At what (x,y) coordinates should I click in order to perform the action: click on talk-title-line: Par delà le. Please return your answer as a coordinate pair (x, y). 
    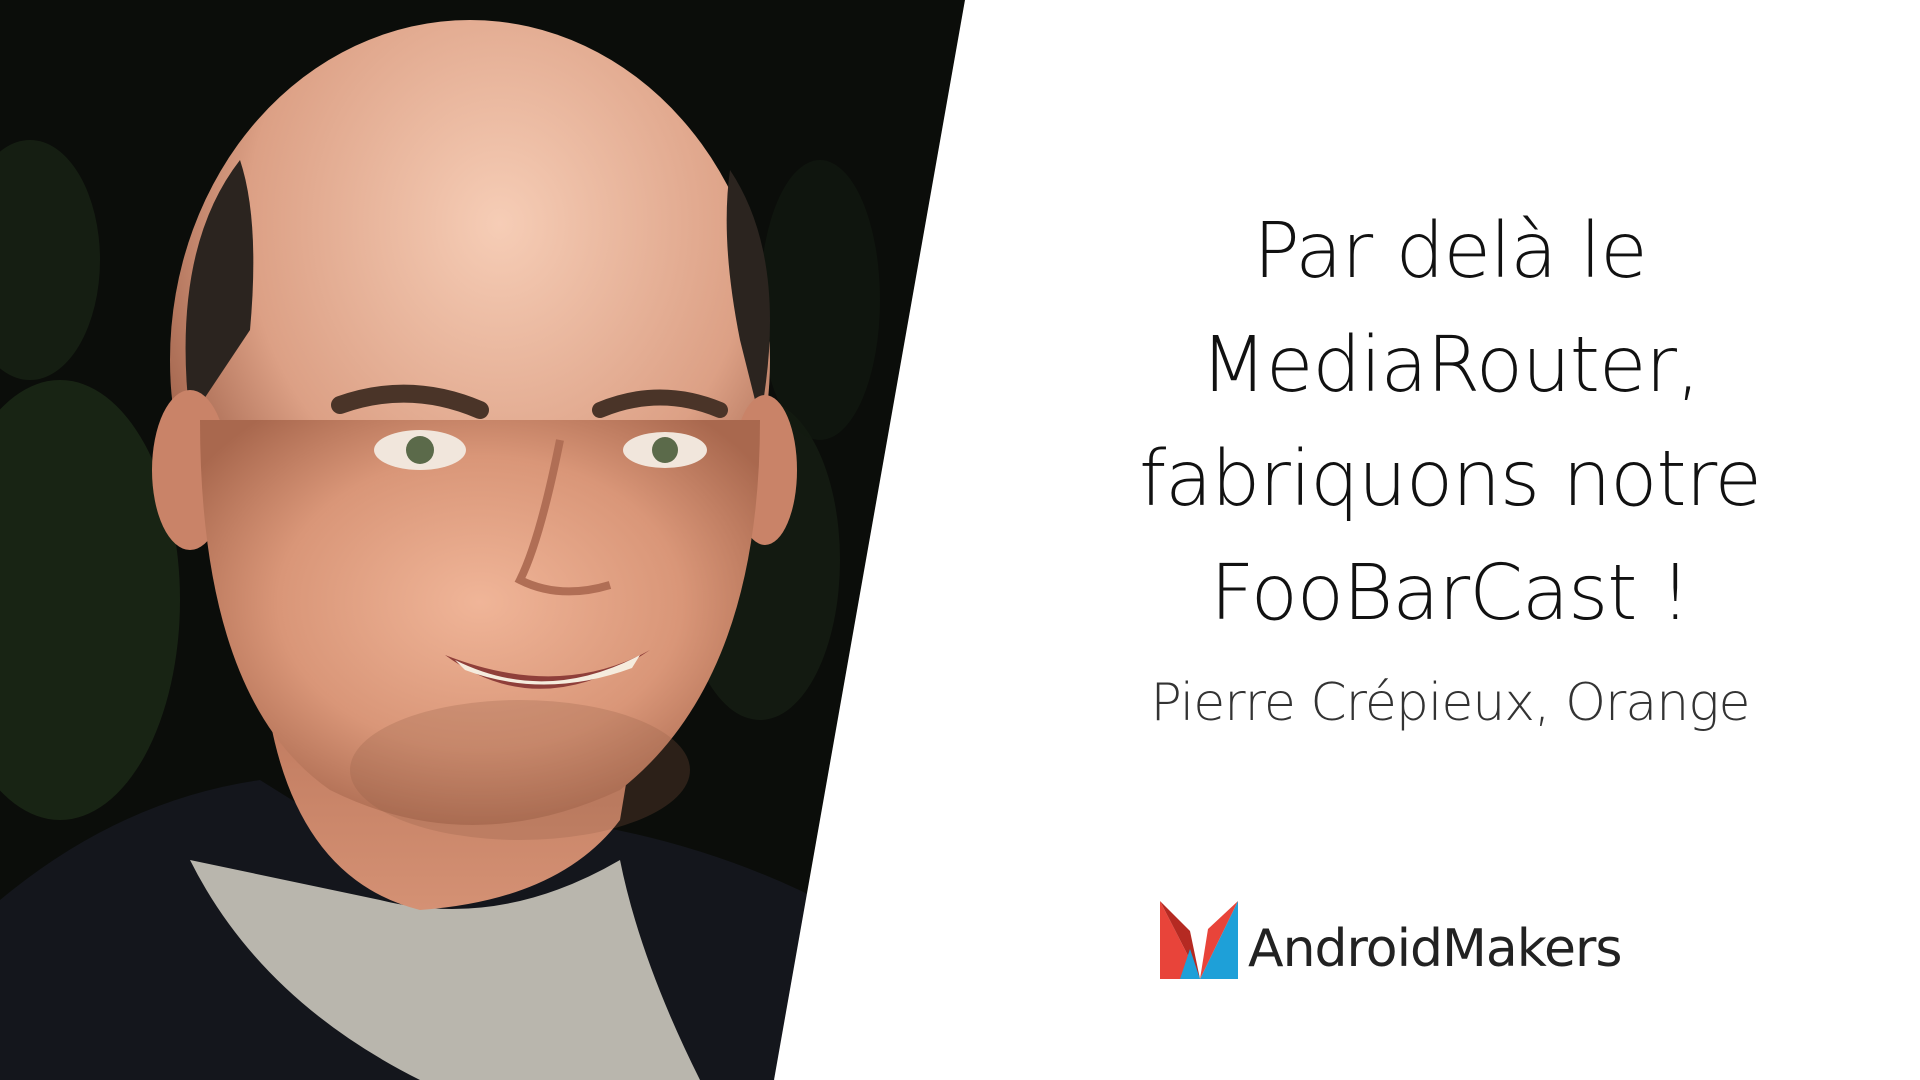
    Looking at the image, I should click on (1450, 251).